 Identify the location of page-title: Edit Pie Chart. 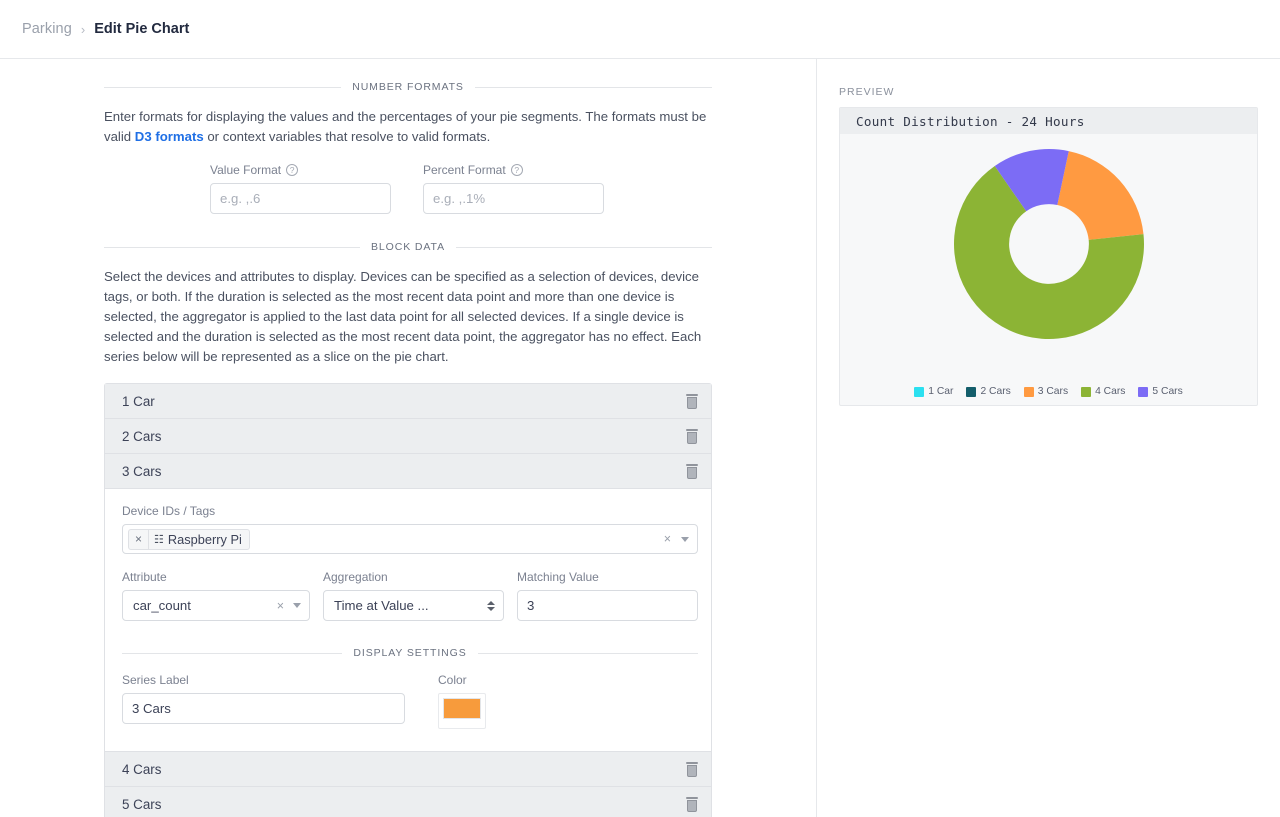
(142, 29).